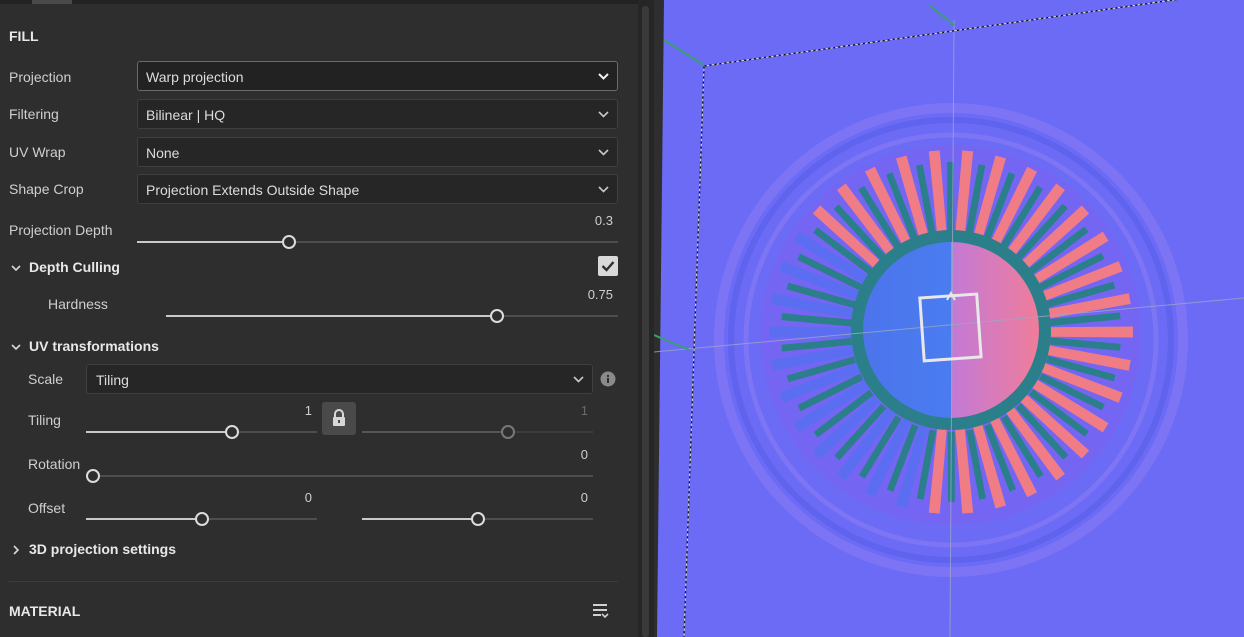 This screenshot has width=1244, height=637. What do you see at coordinates (186, 115) in the screenshot?
I see `filtering-value: Bilinear | HQ` at bounding box center [186, 115].